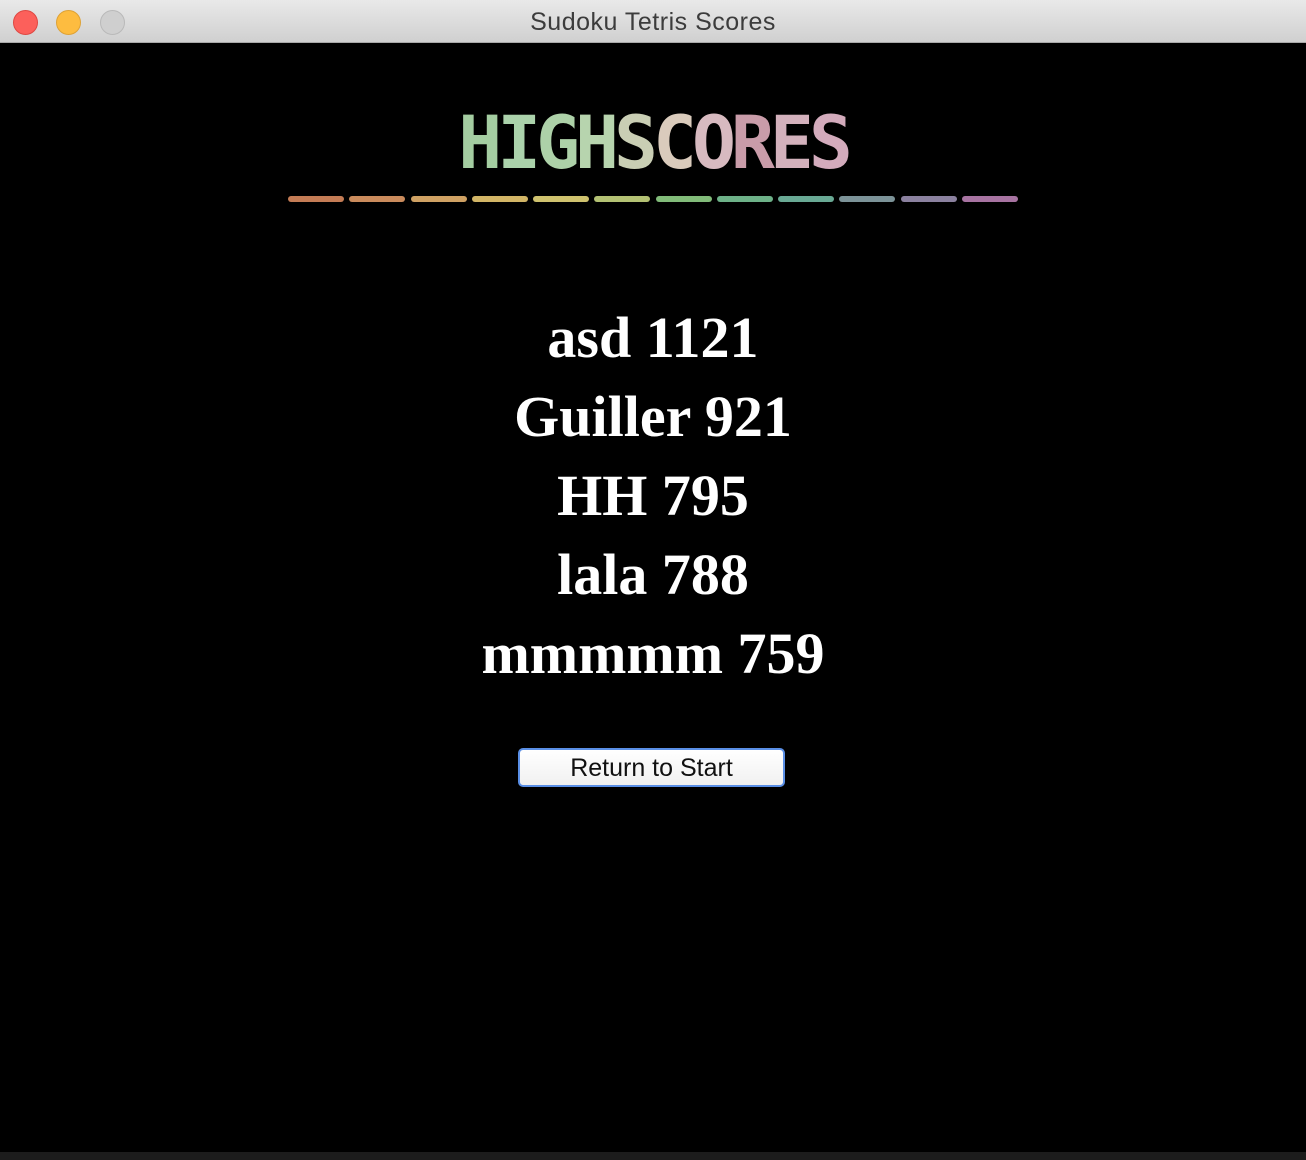 The image size is (1306, 1160). I want to click on window-title: Sudoku Tetris Scores, so click(653, 22).